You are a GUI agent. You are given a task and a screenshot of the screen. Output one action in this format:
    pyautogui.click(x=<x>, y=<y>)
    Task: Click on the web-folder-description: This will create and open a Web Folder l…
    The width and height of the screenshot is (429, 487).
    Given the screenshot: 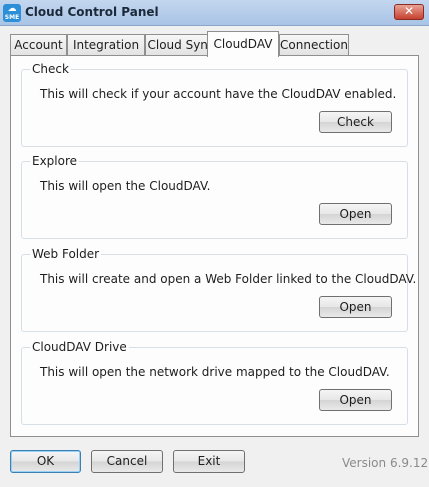 What is the action you would take?
    pyautogui.click(x=228, y=279)
    